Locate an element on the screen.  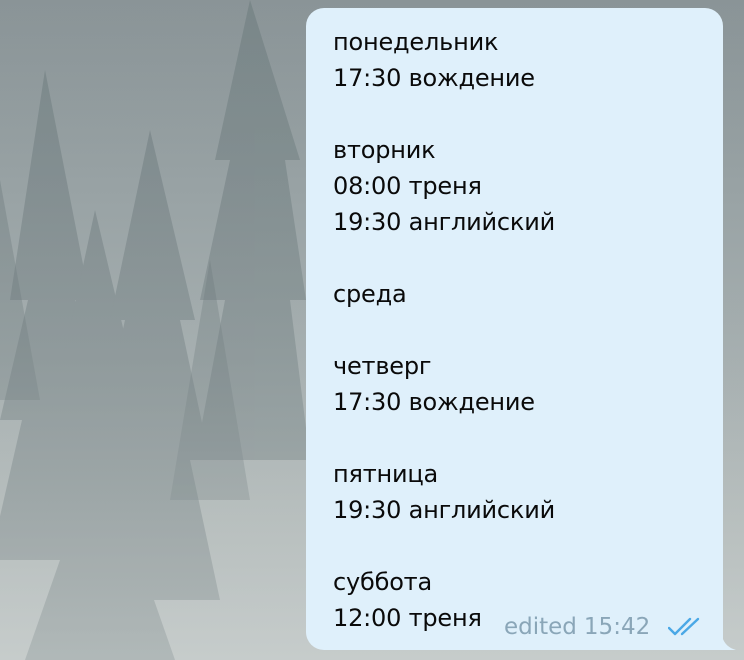
message-line: четверг is located at coordinates (382, 366).